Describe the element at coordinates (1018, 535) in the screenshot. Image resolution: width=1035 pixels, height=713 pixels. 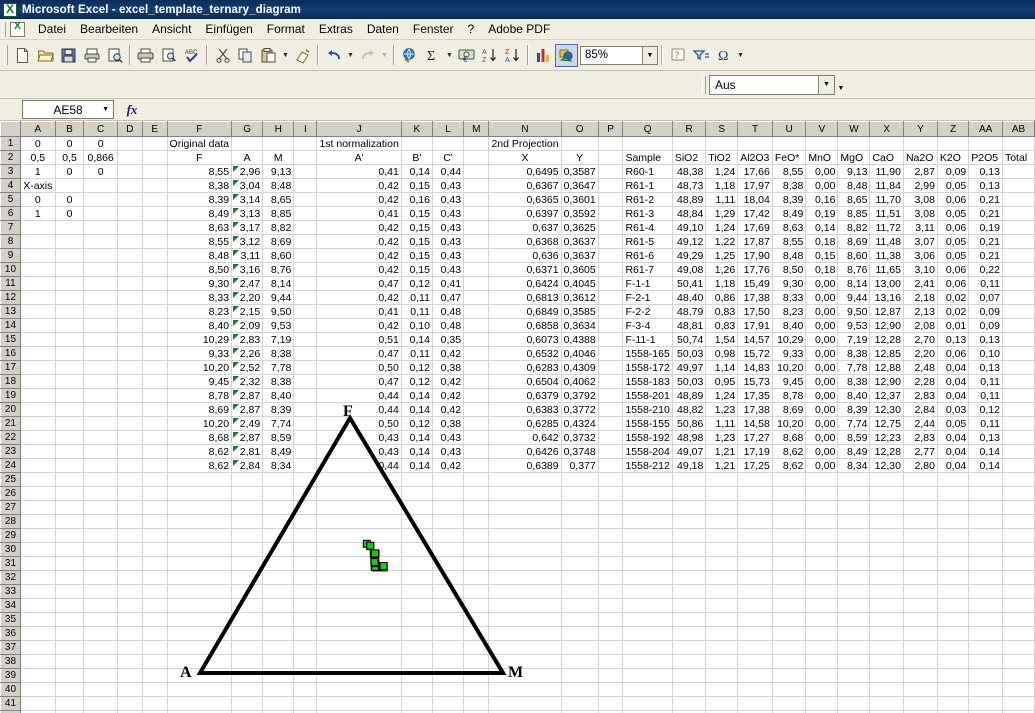
I see `cell-AB29` at that location.